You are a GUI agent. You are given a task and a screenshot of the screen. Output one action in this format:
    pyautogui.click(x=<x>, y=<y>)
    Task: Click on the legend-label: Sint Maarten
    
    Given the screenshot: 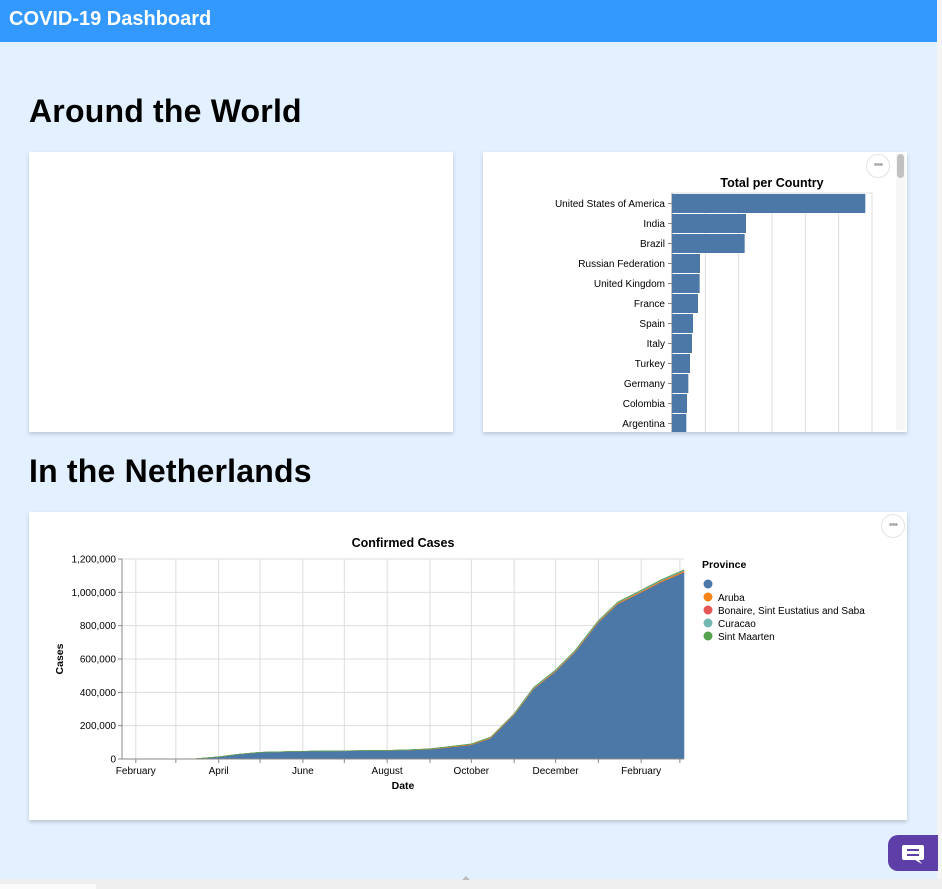 What is the action you would take?
    pyautogui.click(x=746, y=637)
    